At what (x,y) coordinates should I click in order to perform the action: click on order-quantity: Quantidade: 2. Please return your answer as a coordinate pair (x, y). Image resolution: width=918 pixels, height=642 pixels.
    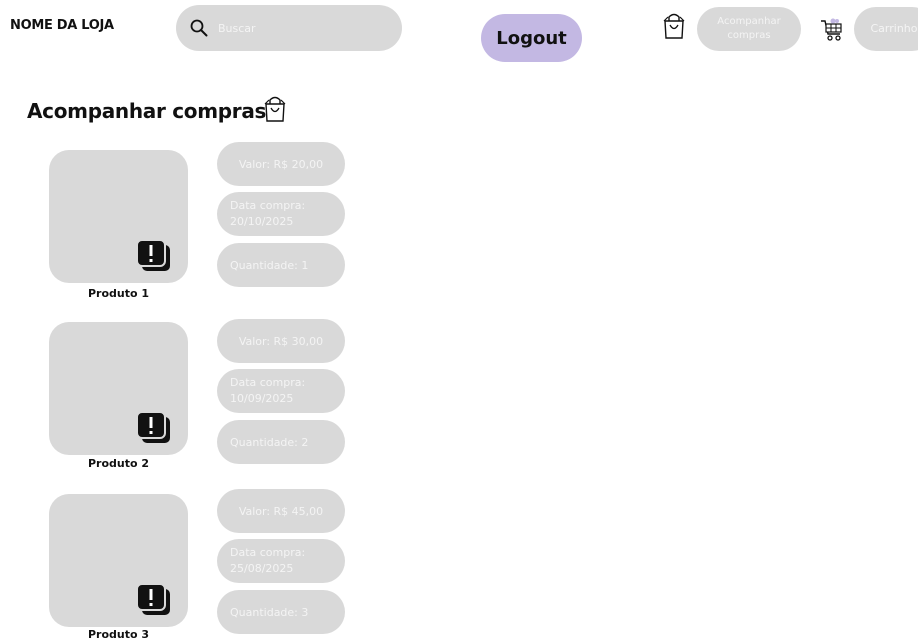
    Looking at the image, I should click on (281, 442).